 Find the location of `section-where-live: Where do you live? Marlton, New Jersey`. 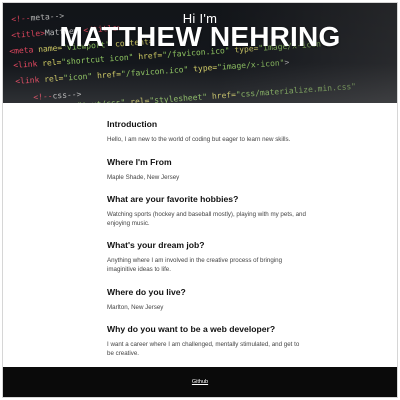

section-where-live: Where do you live? Marlton, New Jersey is located at coordinates (207, 300).